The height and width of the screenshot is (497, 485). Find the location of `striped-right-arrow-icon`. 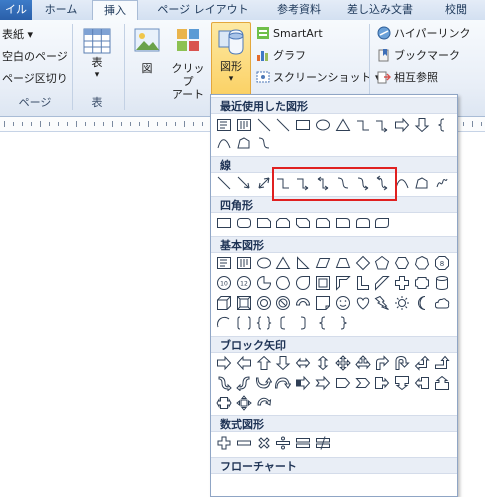

striped-right-arrow-icon is located at coordinates (303, 383).